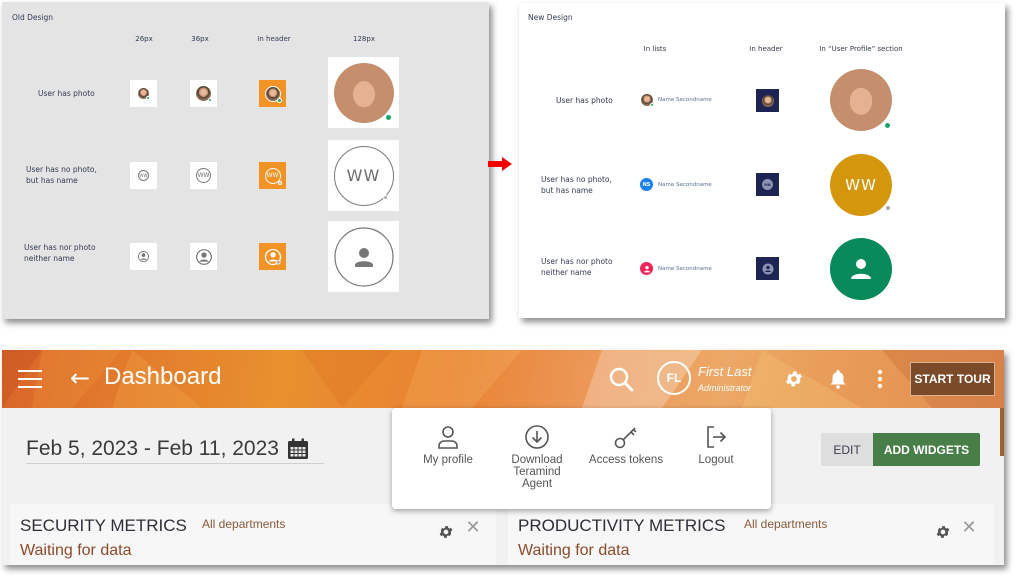 The height and width of the screenshot is (581, 1024). I want to click on header-avatar-placeholder, so click(767, 268).